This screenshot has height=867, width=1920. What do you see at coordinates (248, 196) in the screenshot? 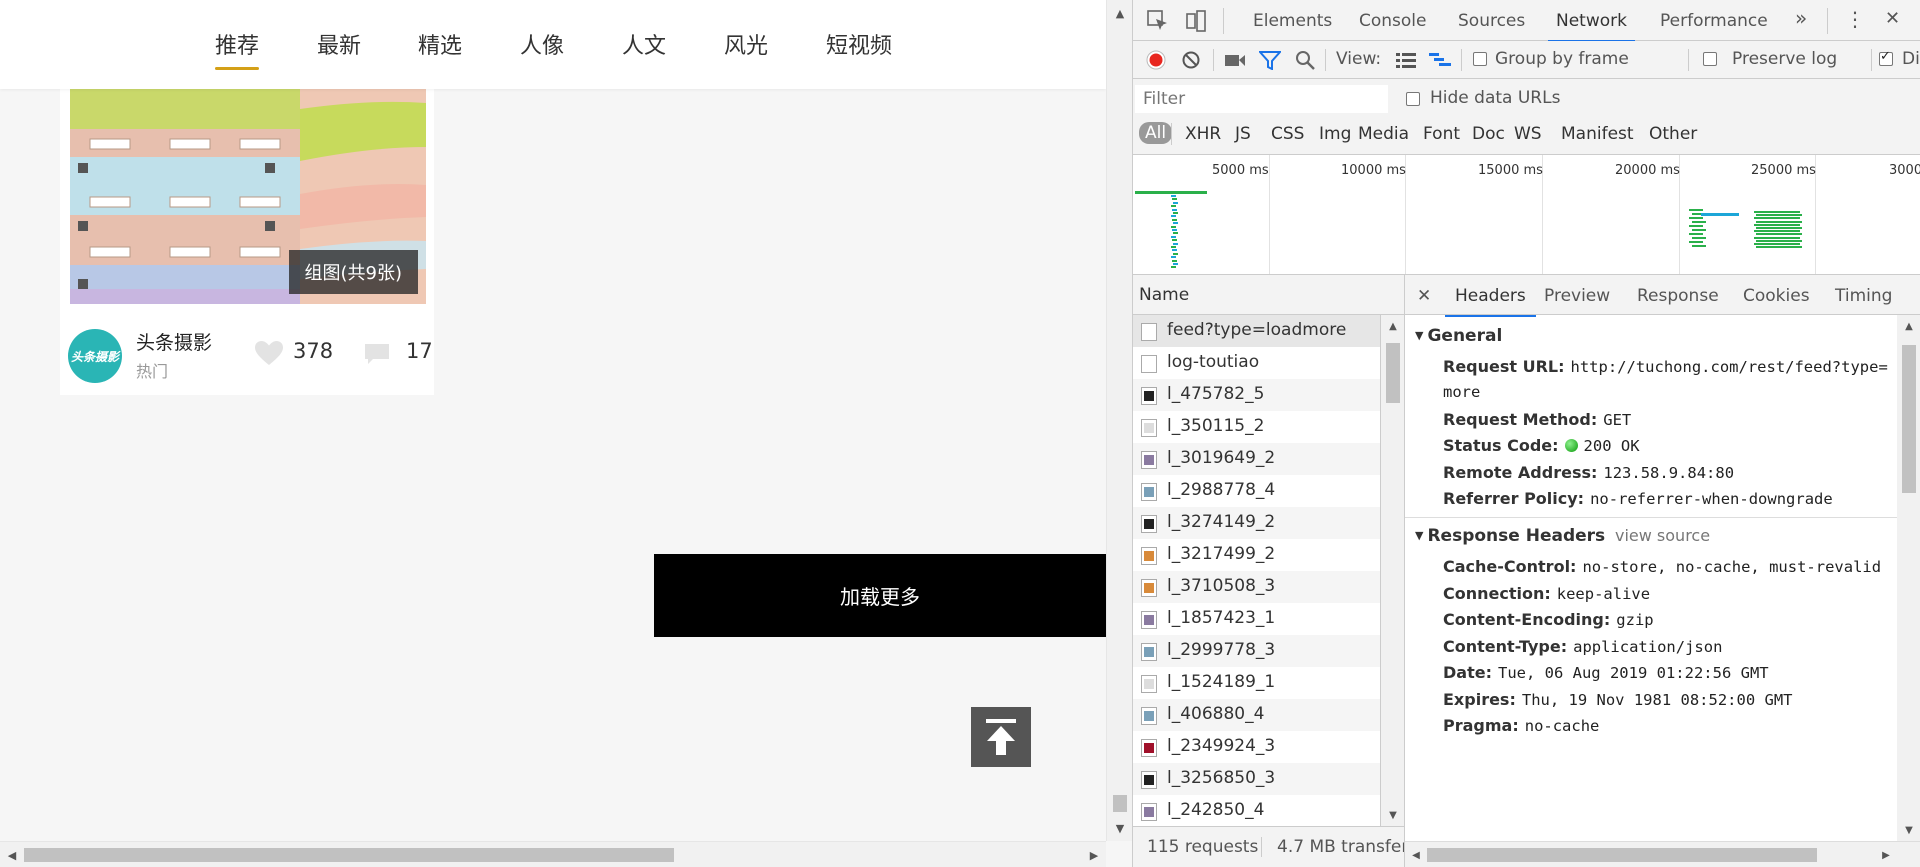
I see `card-photo: 组图(共9张)` at bounding box center [248, 196].